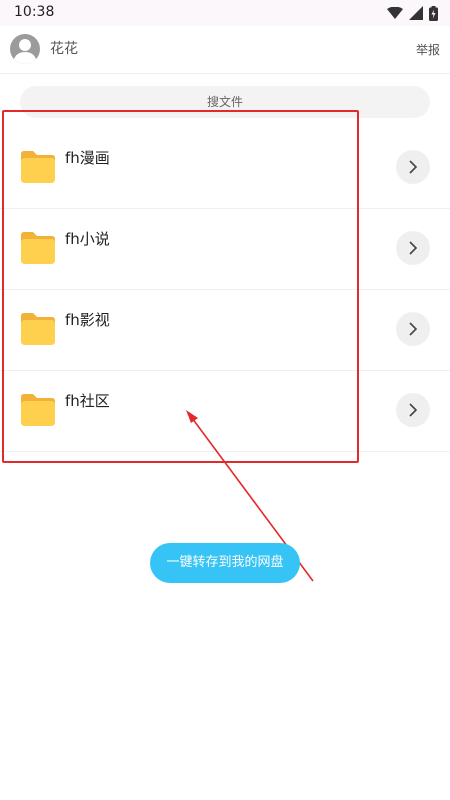 This screenshot has width=450, height=800. Describe the element at coordinates (433, 13) in the screenshot. I see `battery-icon` at that location.